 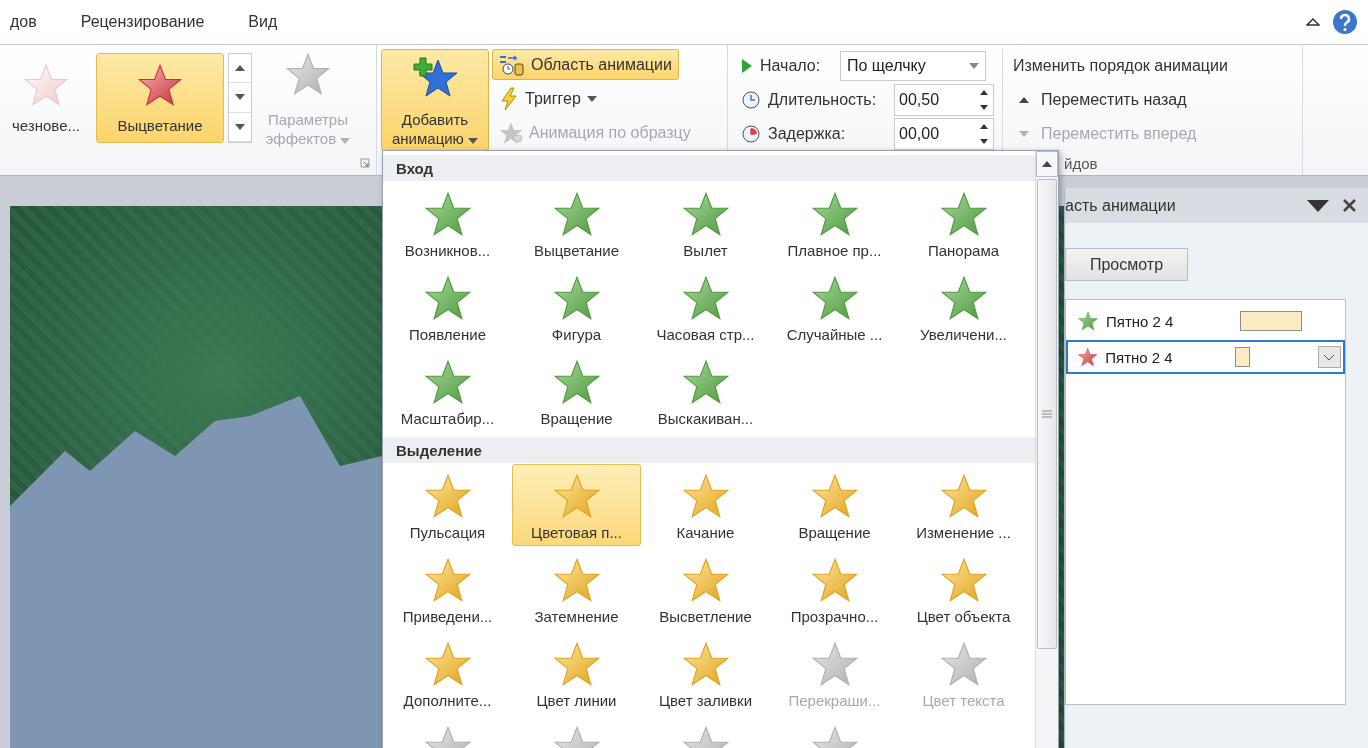 I want to click on animation-effect-item: Цвет линии, so click(x=576, y=673).